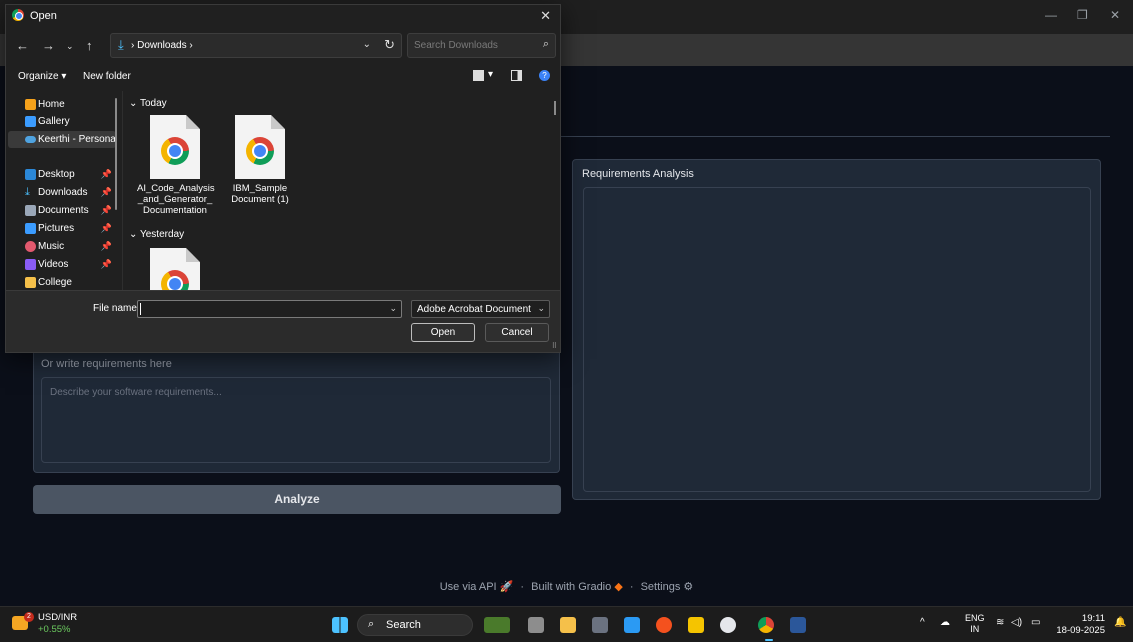  What do you see at coordinates (545, 44) in the screenshot?
I see `search-icon: ⌕` at bounding box center [545, 44].